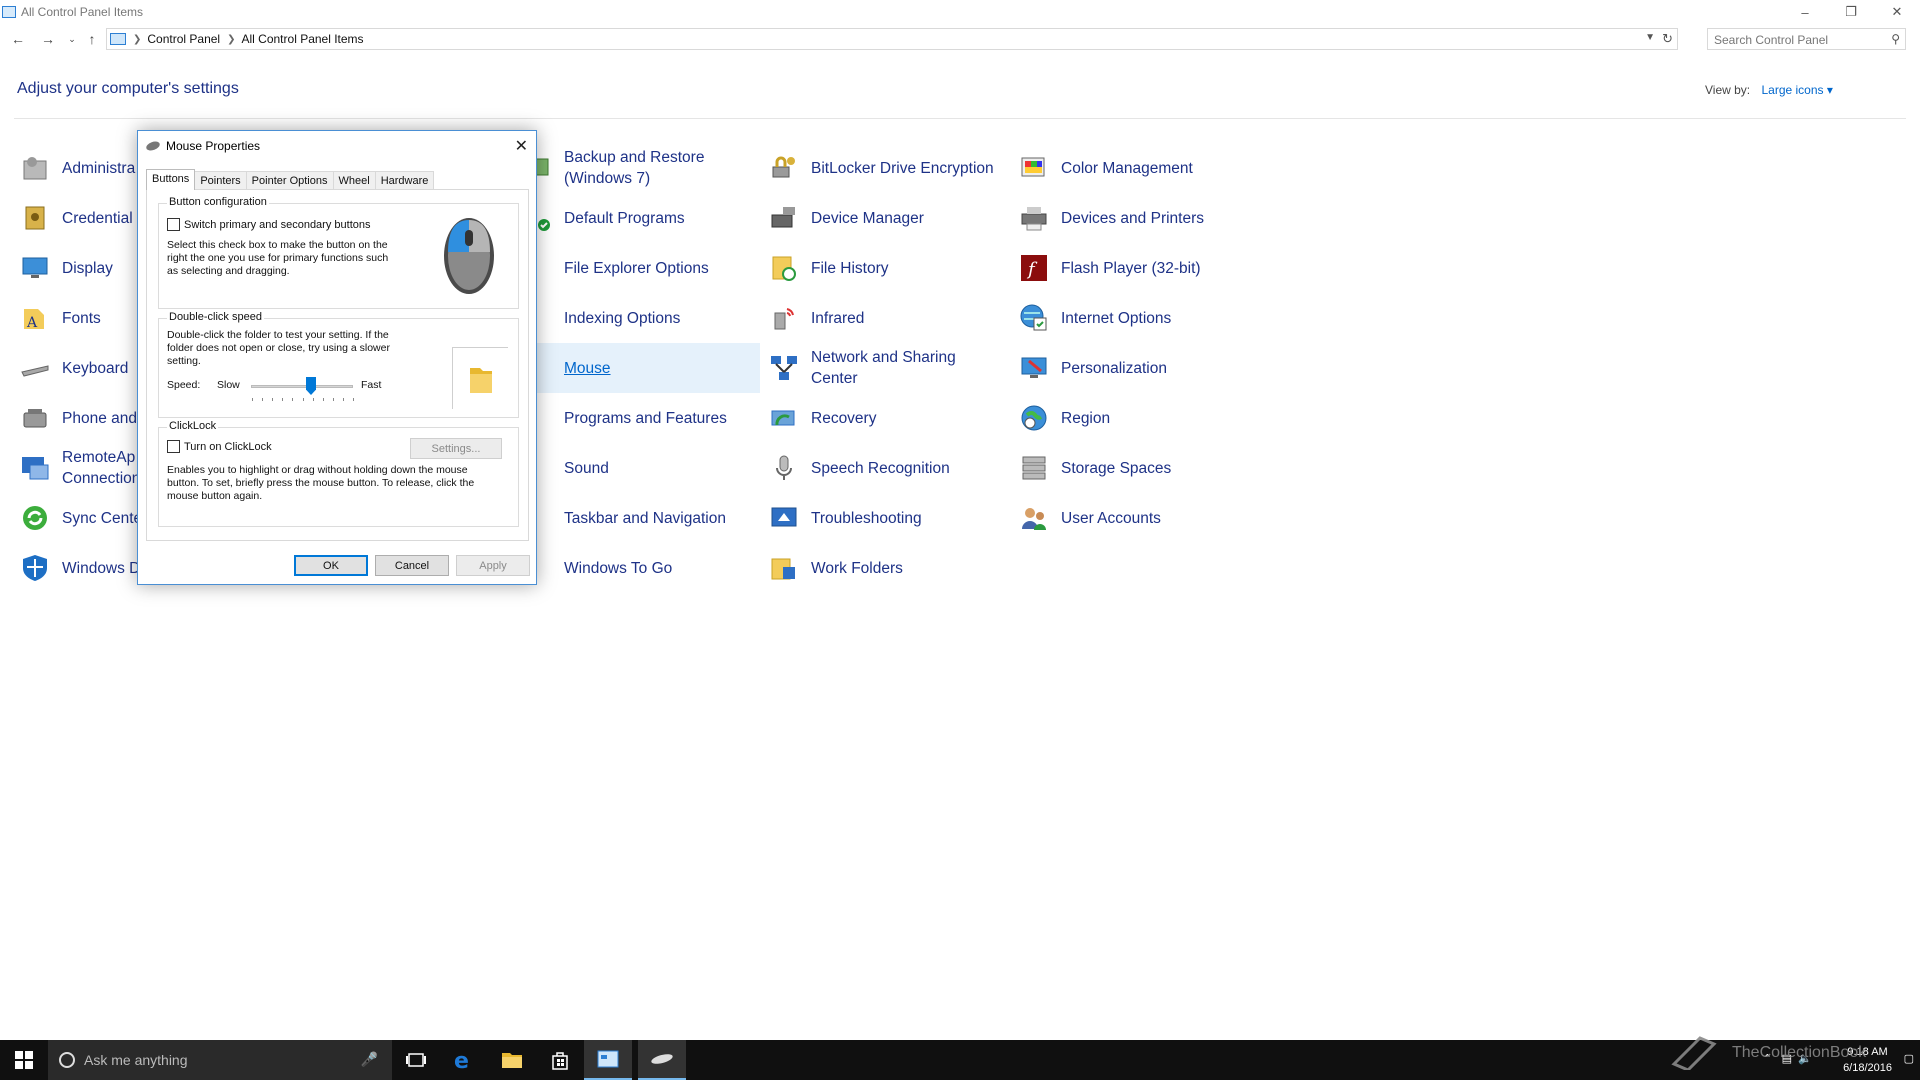  What do you see at coordinates (153, 146) in the screenshot?
I see `mouse-icon` at bounding box center [153, 146].